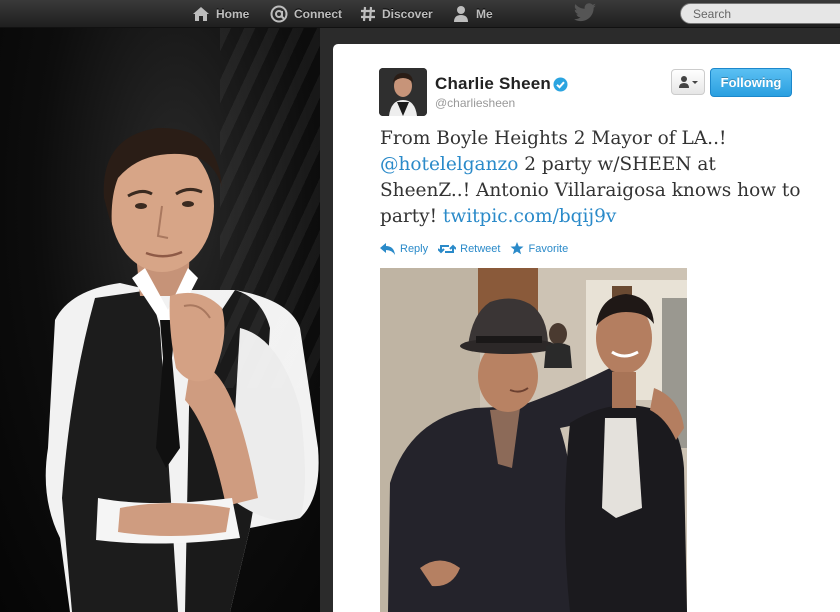 Image resolution: width=840 pixels, height=612 pixels. Describe the element at coordinates (548, 248) in the screenshot. I see `favorite-label: Favorite` at that location.